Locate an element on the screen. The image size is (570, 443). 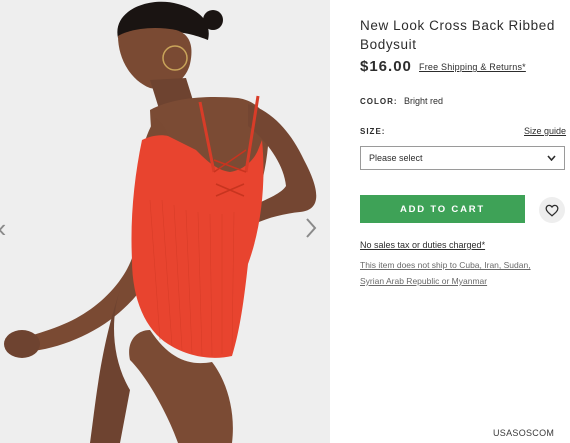
chevron-down-icon is located at coordinates (551, 158).